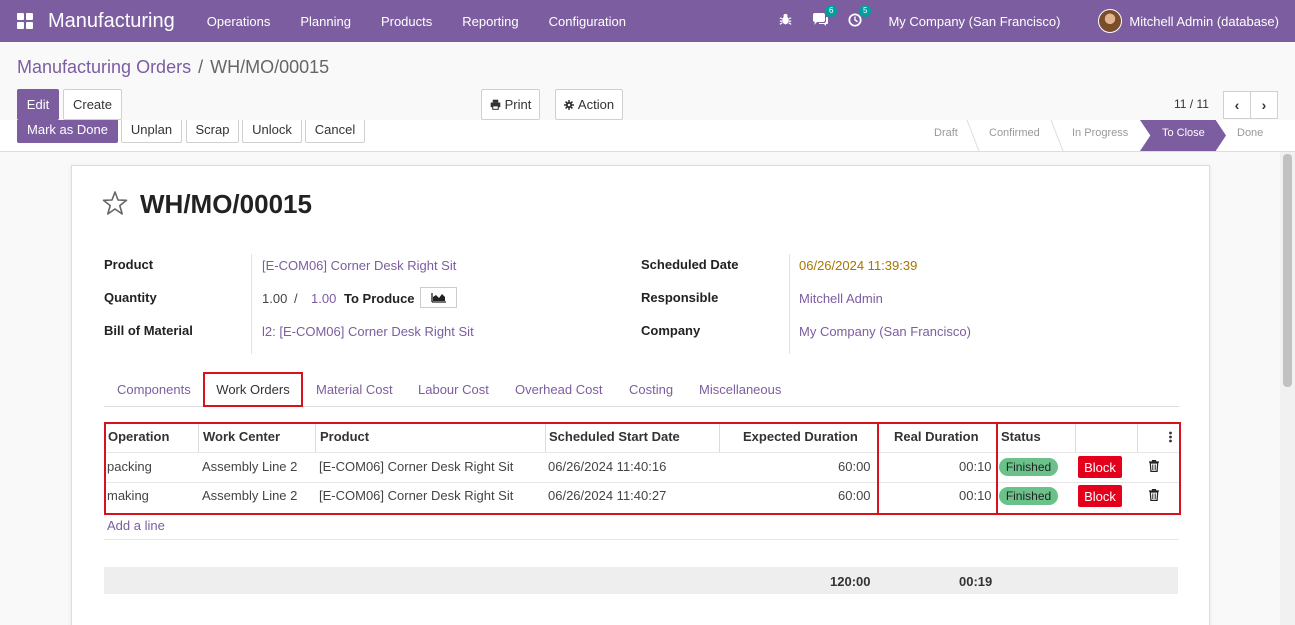 The height and width of the screenshot is (625, 1295). Describe the element at coordinates (841, 298) in the screenshot. I see `responsible-field: Mitchell Admin` at that location.